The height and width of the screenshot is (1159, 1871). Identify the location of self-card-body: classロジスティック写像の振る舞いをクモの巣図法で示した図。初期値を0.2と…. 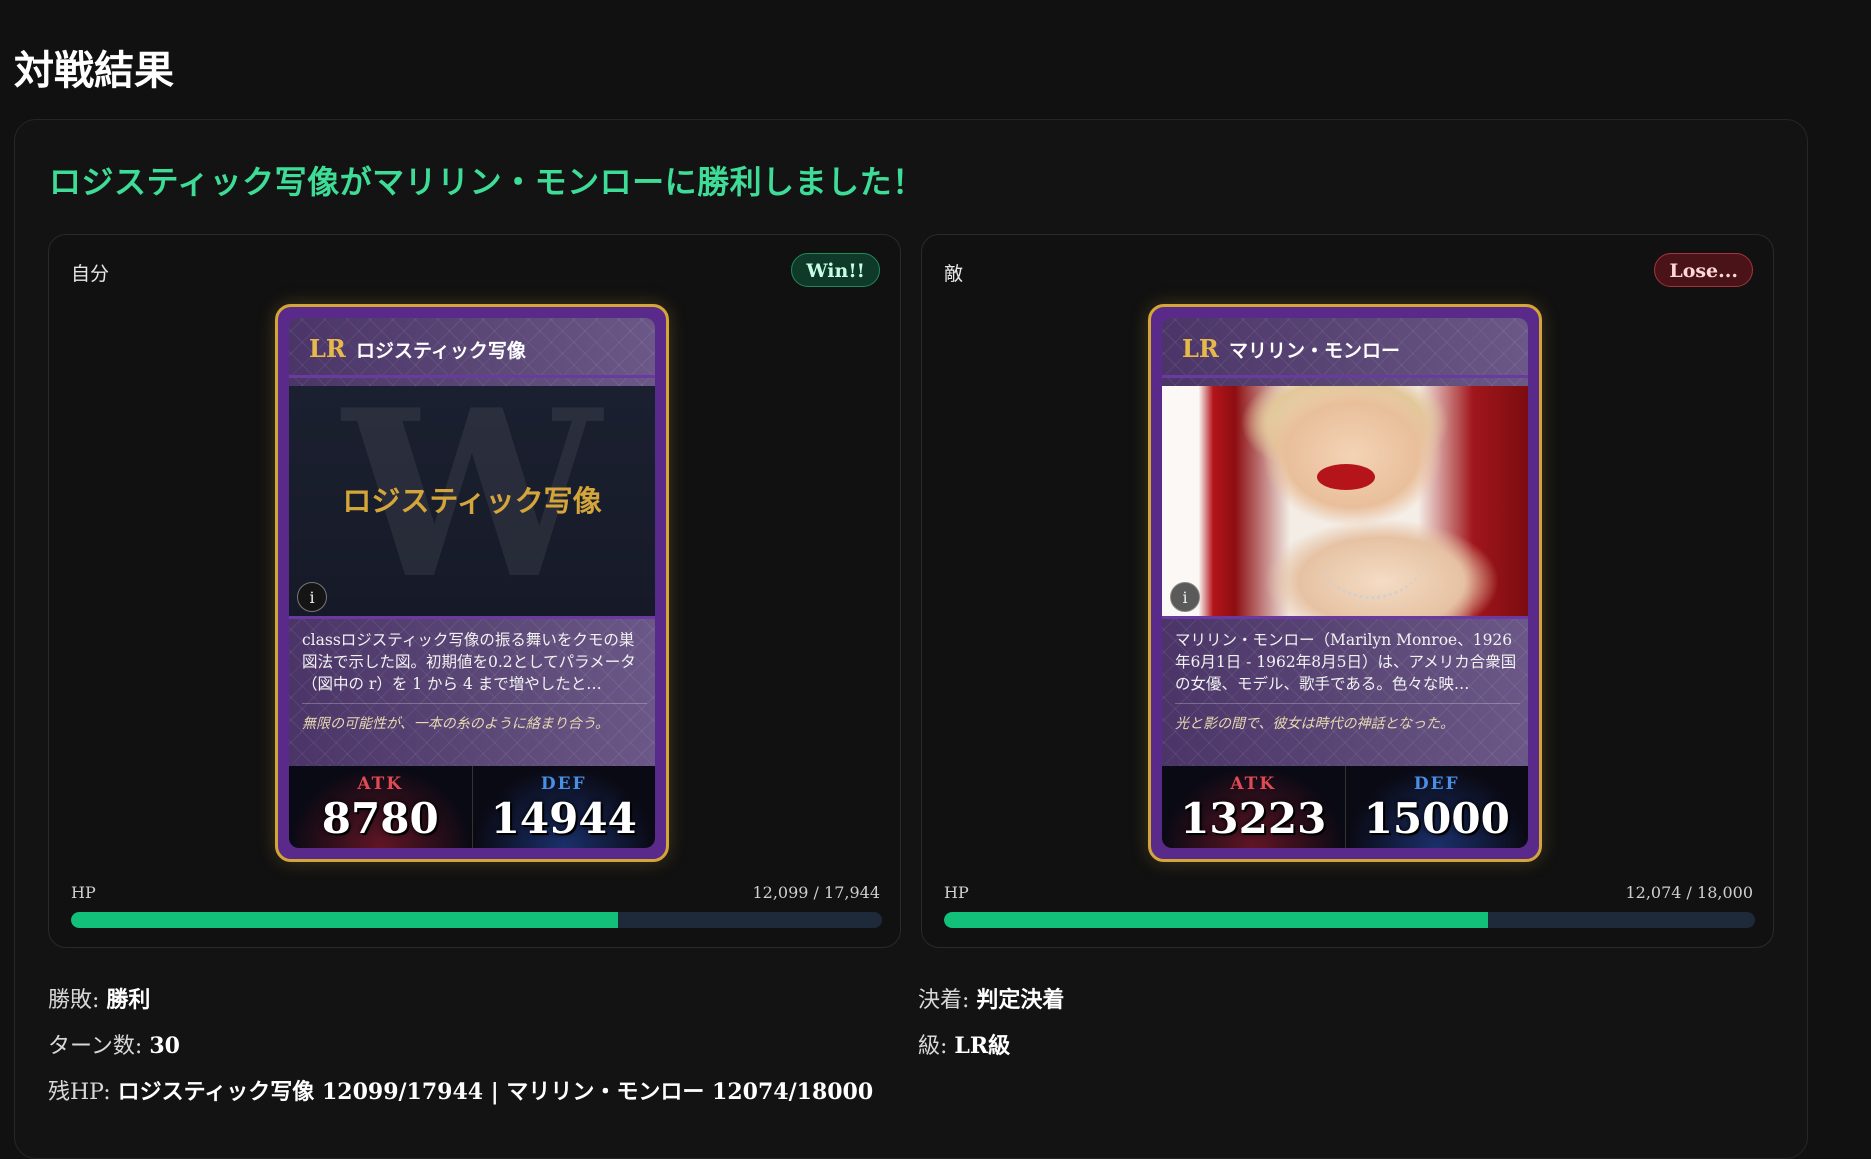
(472, 690).